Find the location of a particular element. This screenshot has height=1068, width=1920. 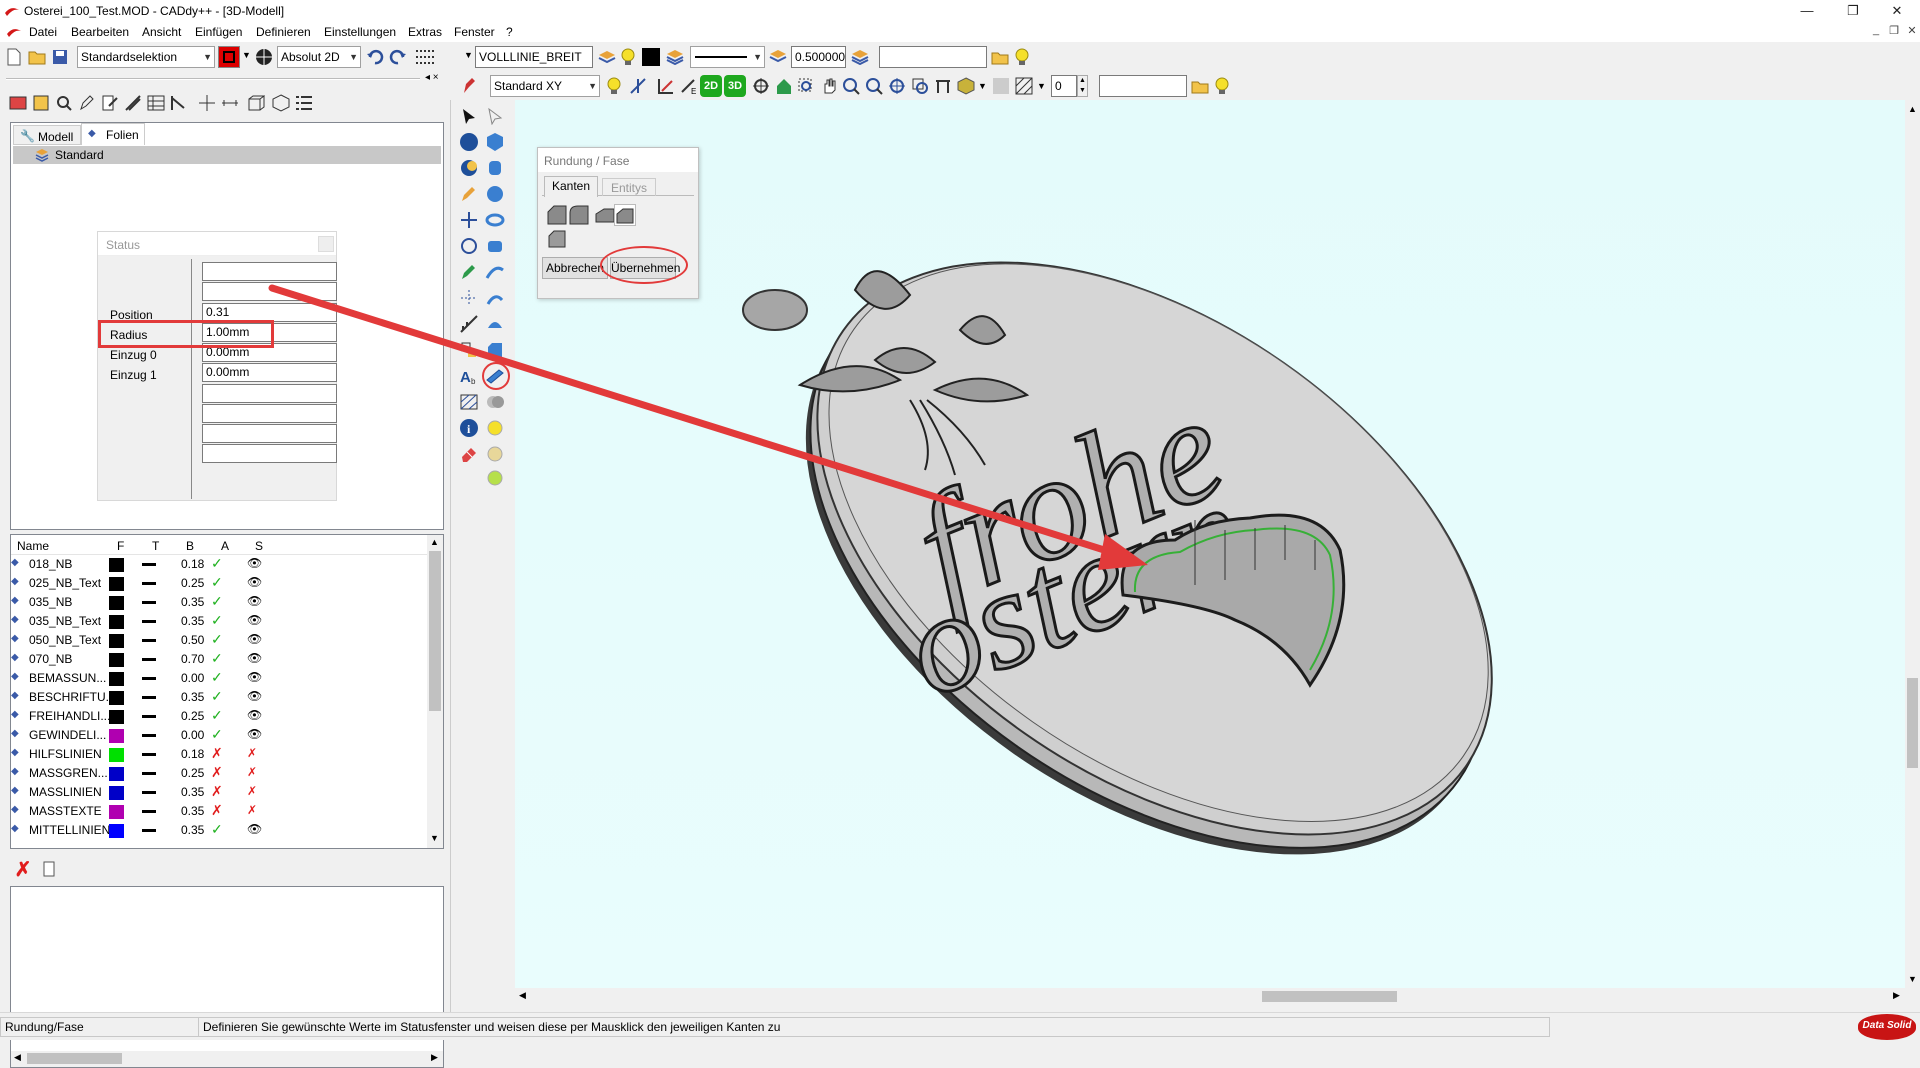

sphere-blue-icon is located at coordinates (495, 194).